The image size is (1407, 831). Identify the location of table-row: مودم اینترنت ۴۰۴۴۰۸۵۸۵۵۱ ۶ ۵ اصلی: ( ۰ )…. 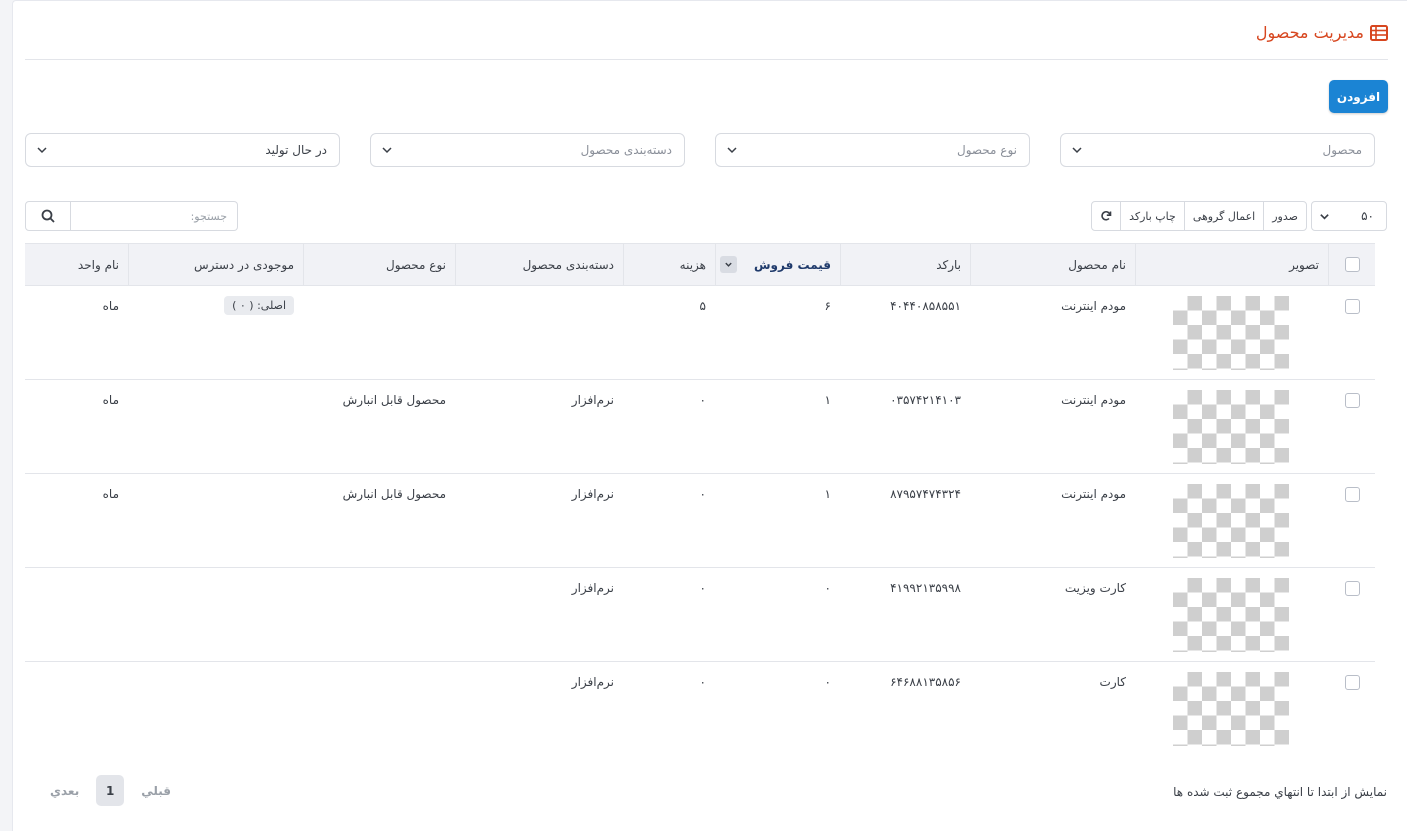
(700, 333).